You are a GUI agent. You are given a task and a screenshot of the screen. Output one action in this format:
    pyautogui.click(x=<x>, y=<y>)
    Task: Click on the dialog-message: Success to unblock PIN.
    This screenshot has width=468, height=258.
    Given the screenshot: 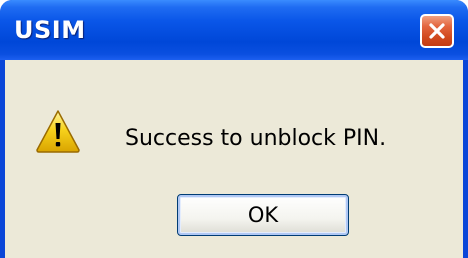 What is the action you would take?
    pyautogui.click(x=256, y=138)
    